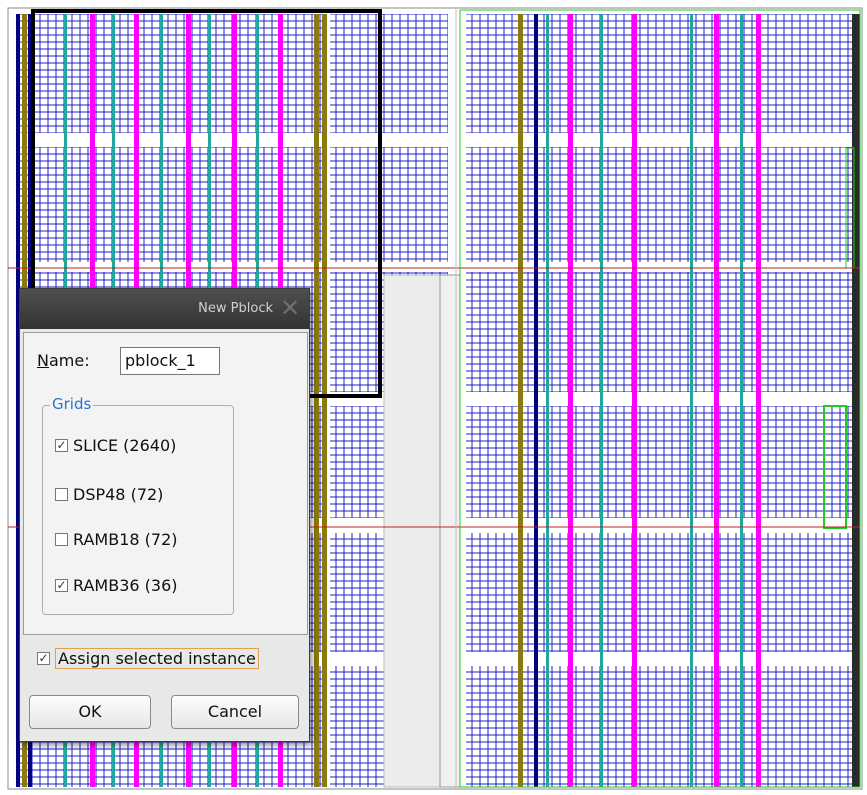  I want to click on grid-ramb18-label: RAMB18 (72), so click(125, 539).